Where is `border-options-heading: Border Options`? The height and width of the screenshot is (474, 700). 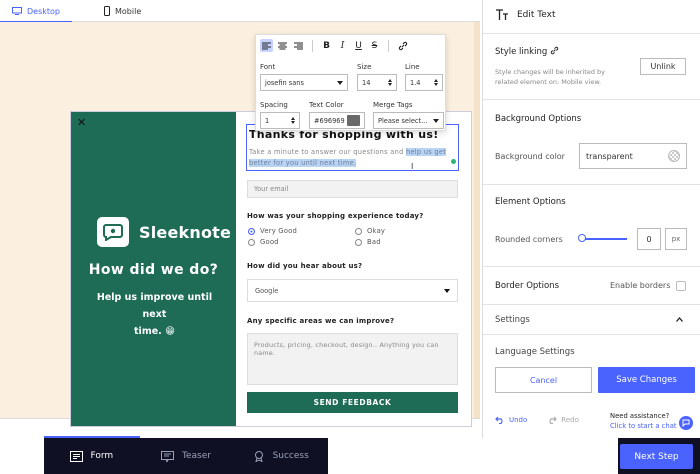
border-options-heading: Border Options is located at coordinates (527, 286).